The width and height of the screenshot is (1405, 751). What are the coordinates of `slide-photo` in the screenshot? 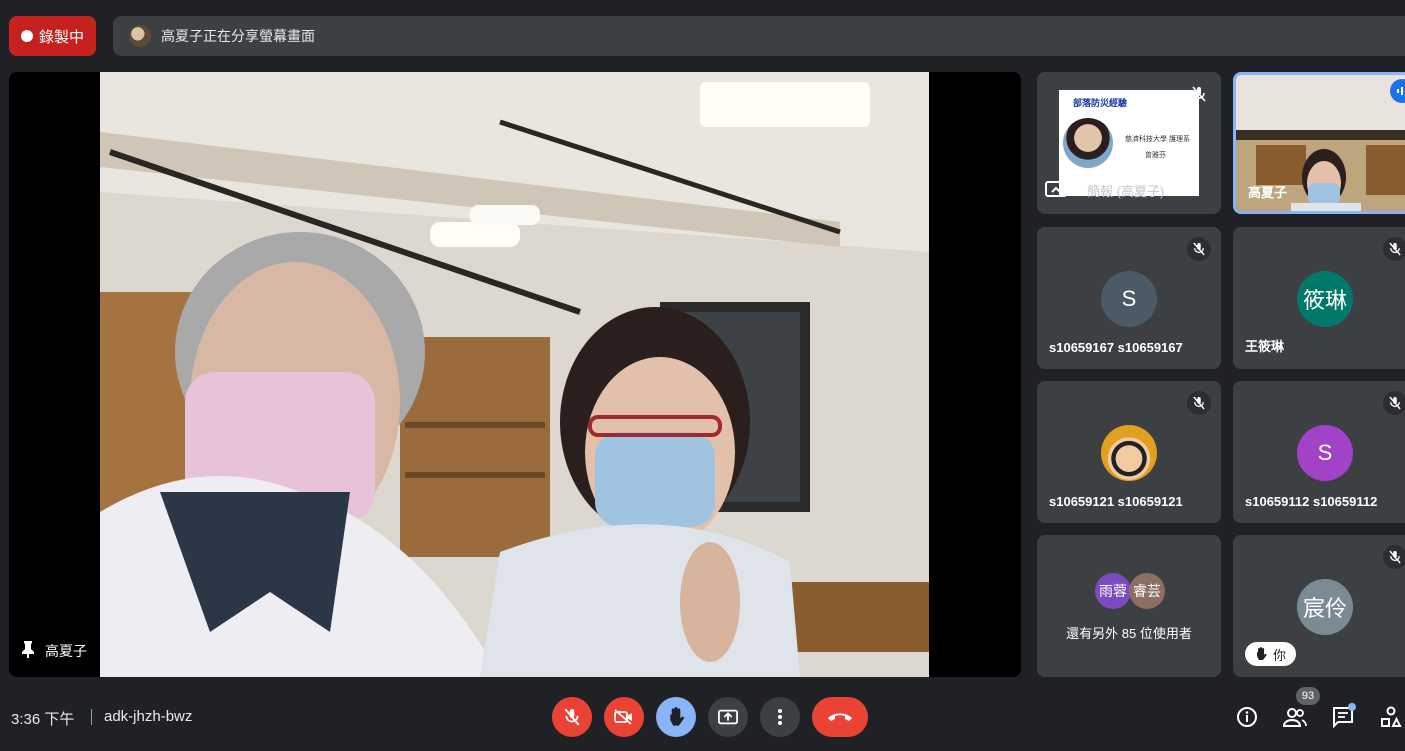 It's located at (1088, 143).